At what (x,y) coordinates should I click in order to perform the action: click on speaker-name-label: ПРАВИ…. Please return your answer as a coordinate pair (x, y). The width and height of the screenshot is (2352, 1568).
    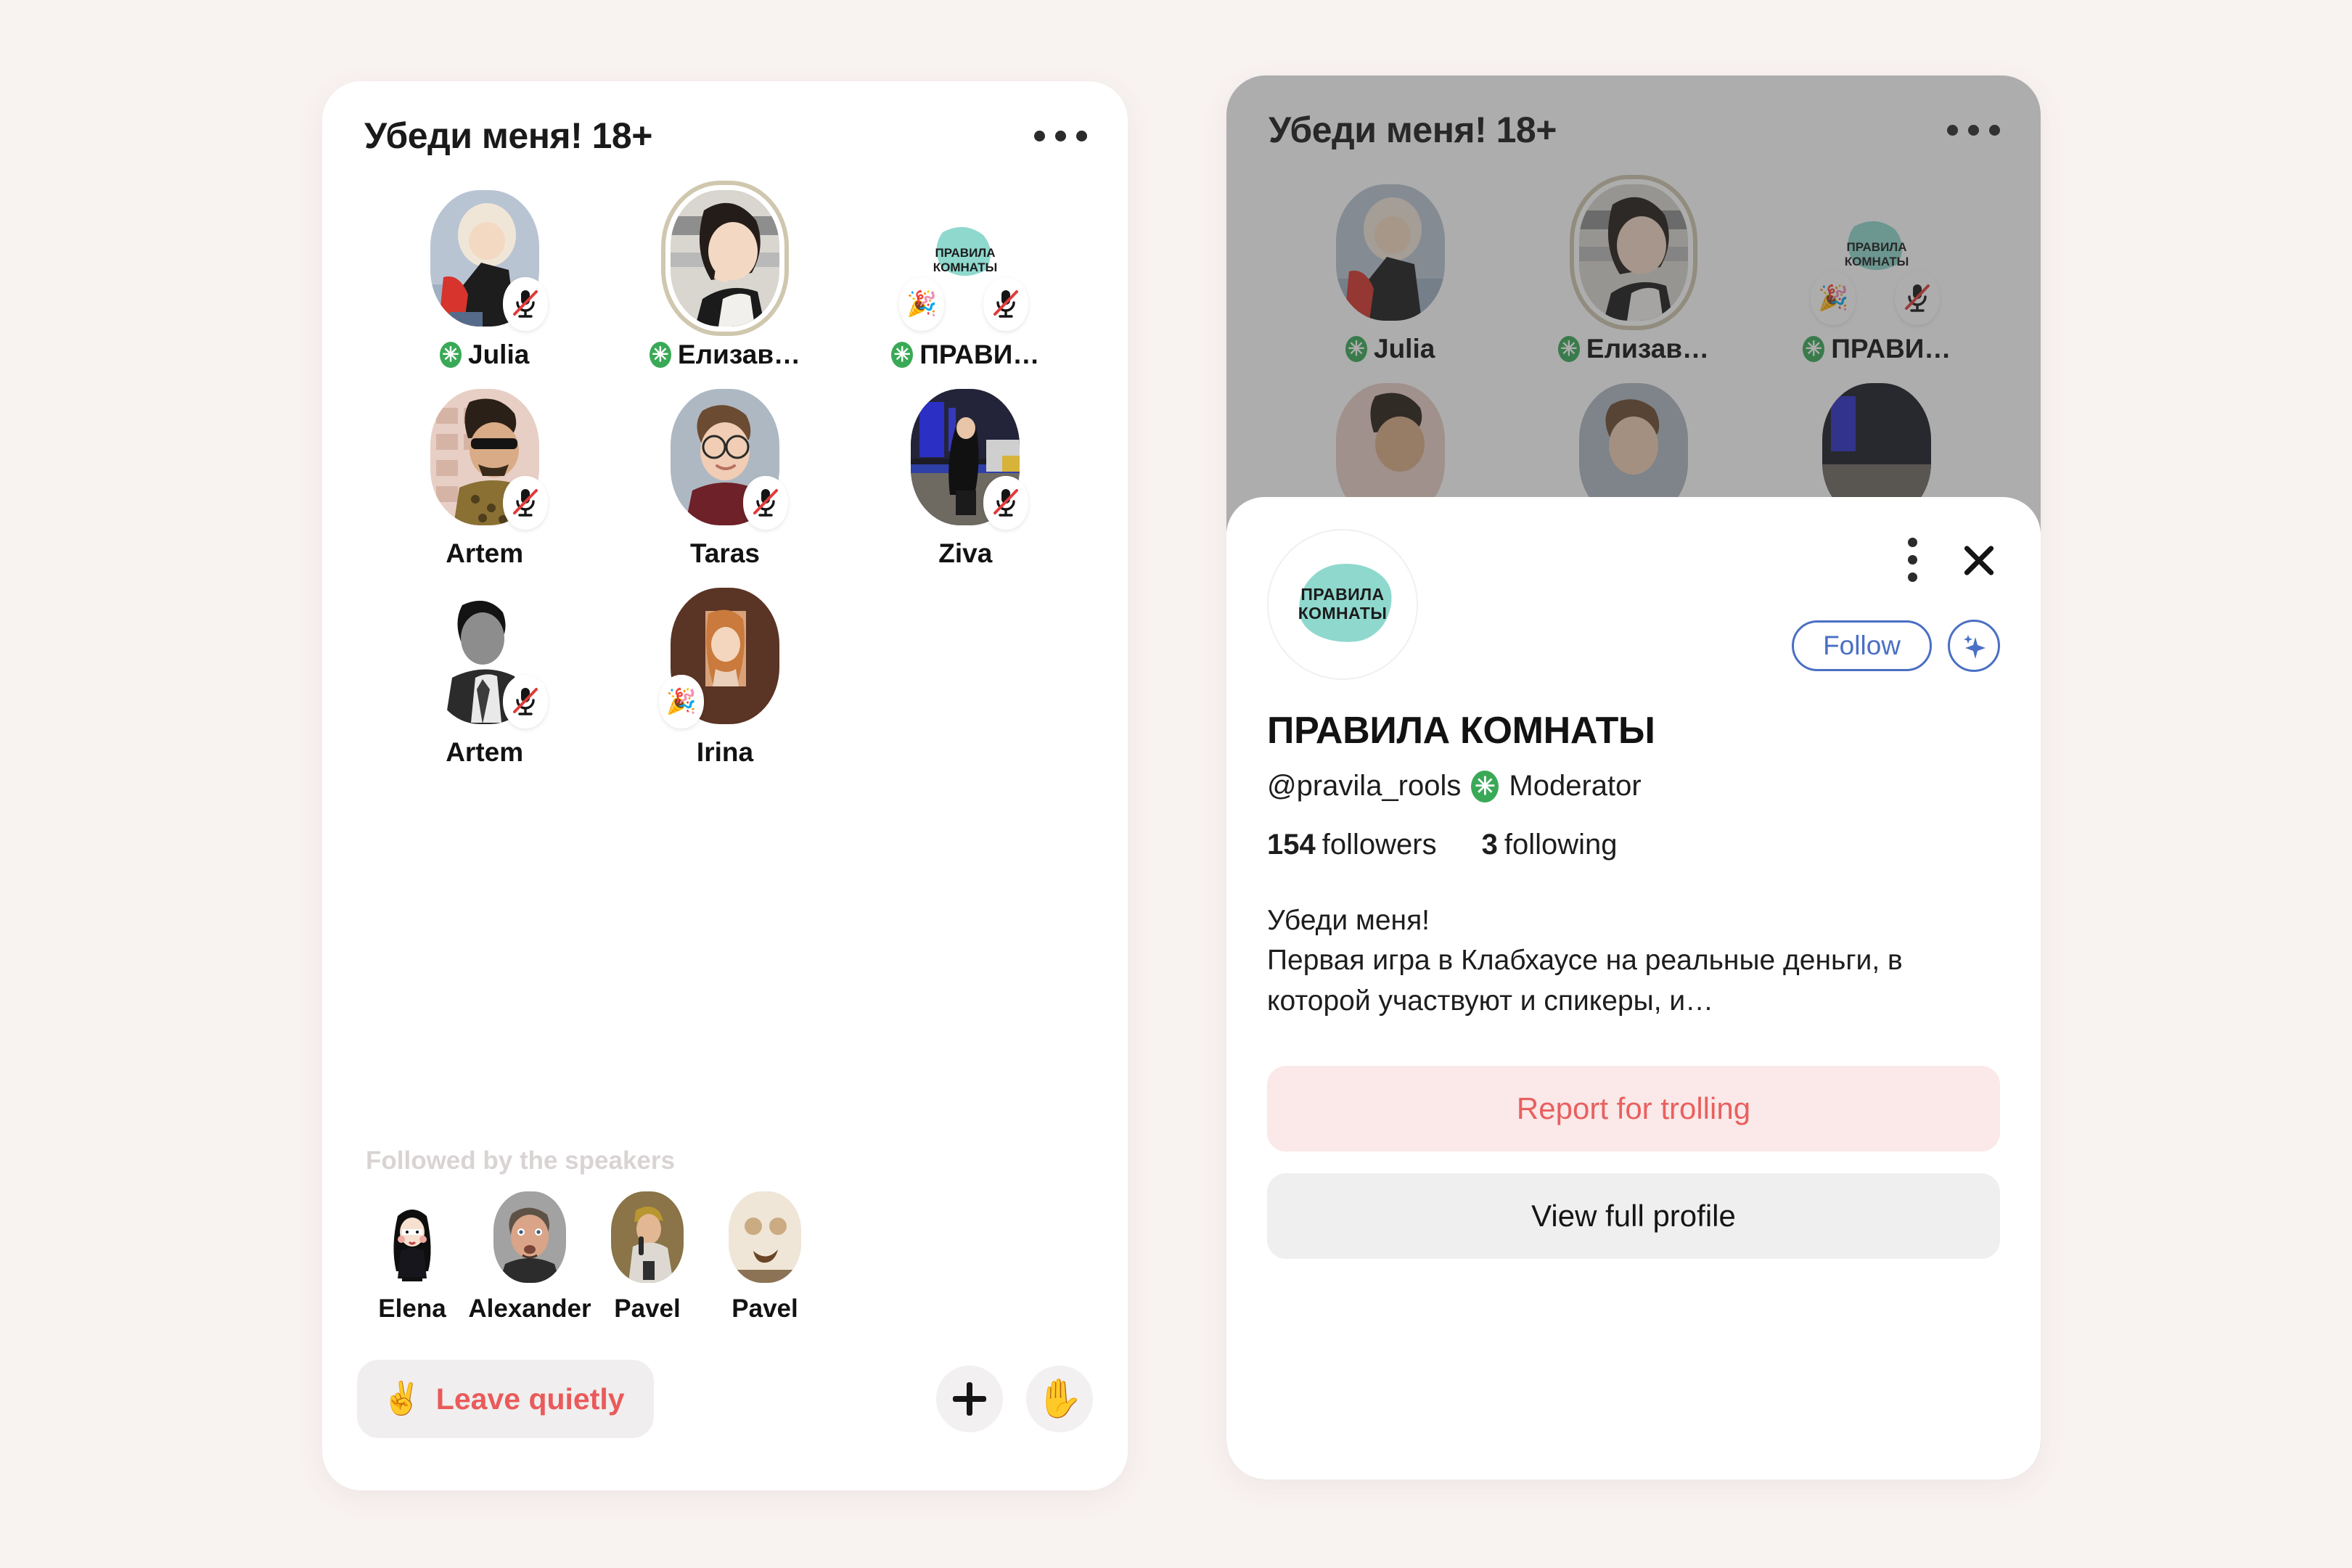
    Looking at the image, I should click on (980, 354).